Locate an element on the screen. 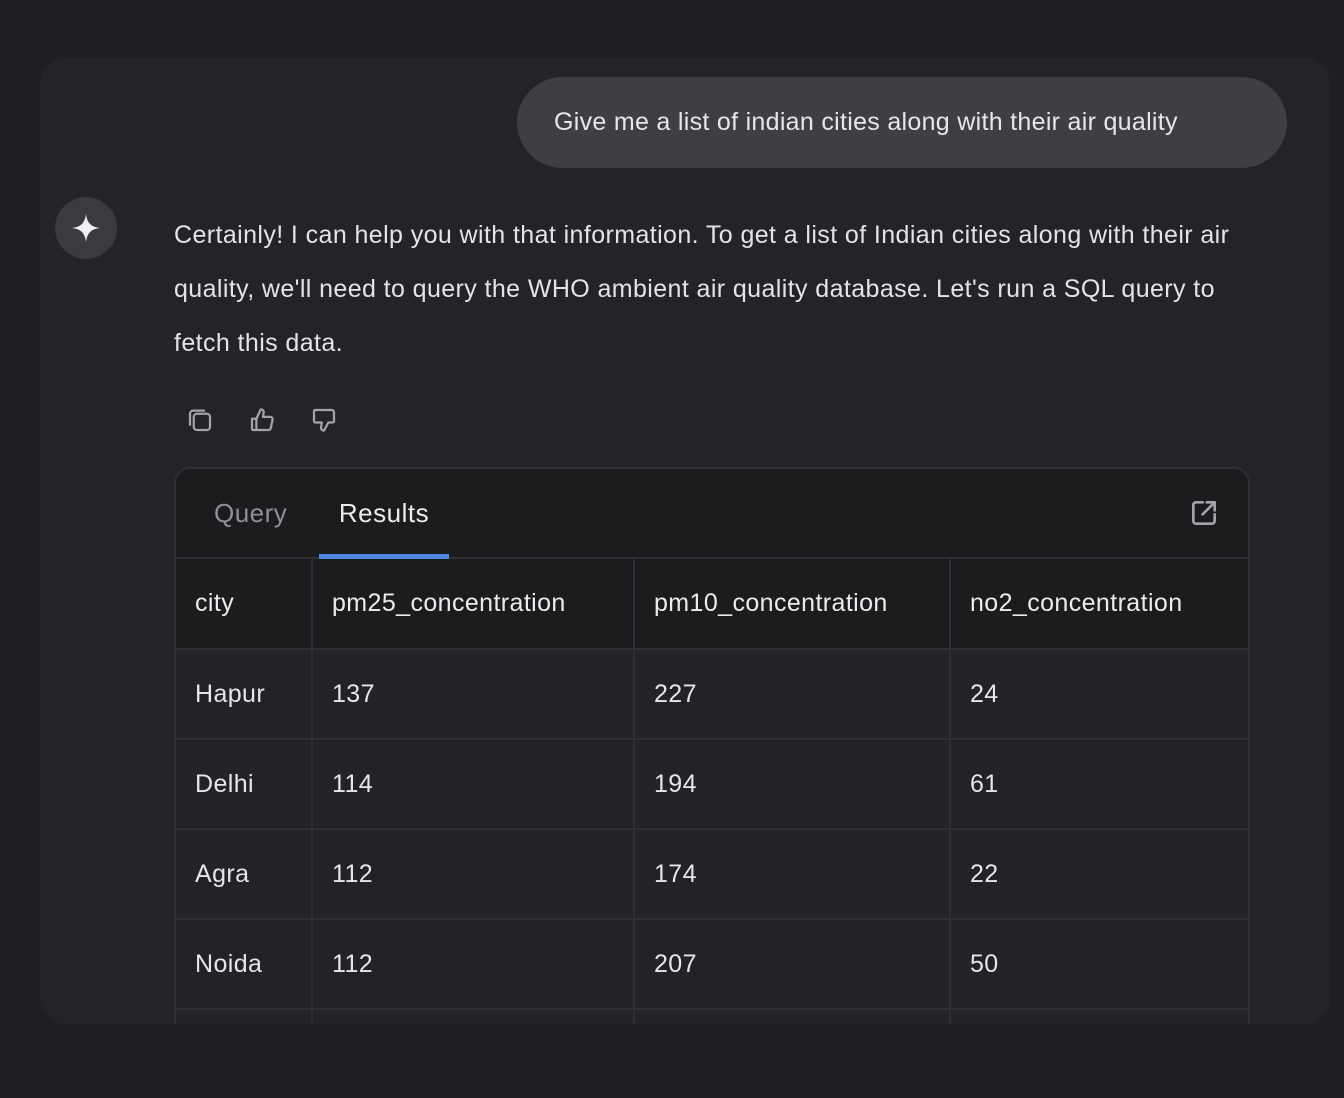 Image resolution: width=1344 pixels, height=1098 pixels. sparkle-icon is located at coordinates (86, 228).